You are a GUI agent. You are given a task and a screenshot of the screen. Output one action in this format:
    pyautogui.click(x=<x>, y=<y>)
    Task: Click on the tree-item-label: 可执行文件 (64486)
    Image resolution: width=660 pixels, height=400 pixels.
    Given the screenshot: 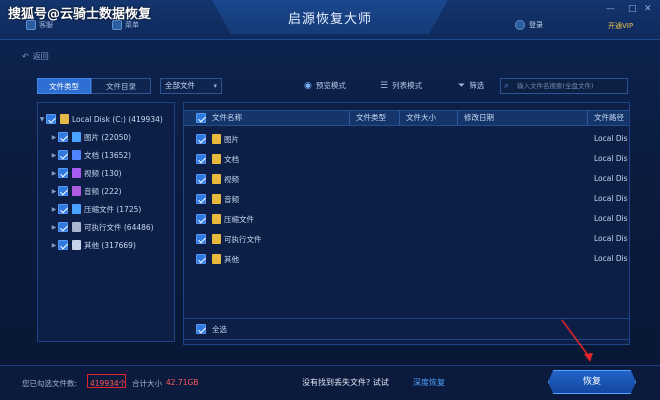 What is the action you would take?
    pyautogui.click(x=119, y=227)
    